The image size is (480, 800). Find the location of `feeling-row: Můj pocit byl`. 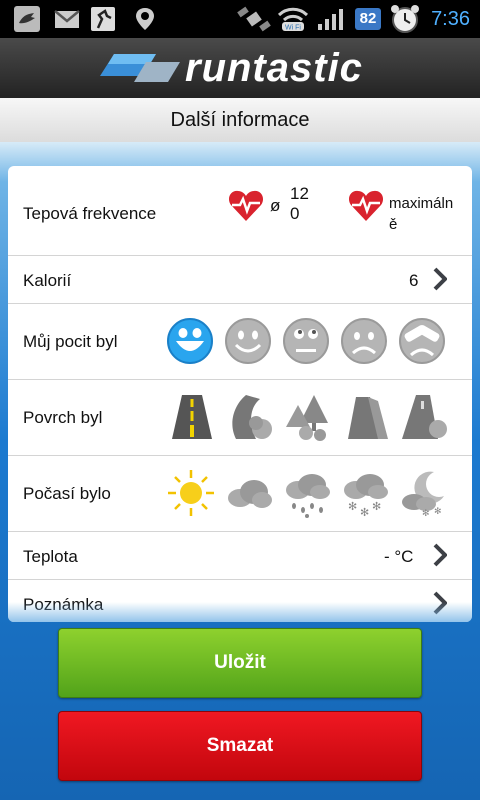

feeling-row: Můj pocit byl is located at coordinates (240, 342).